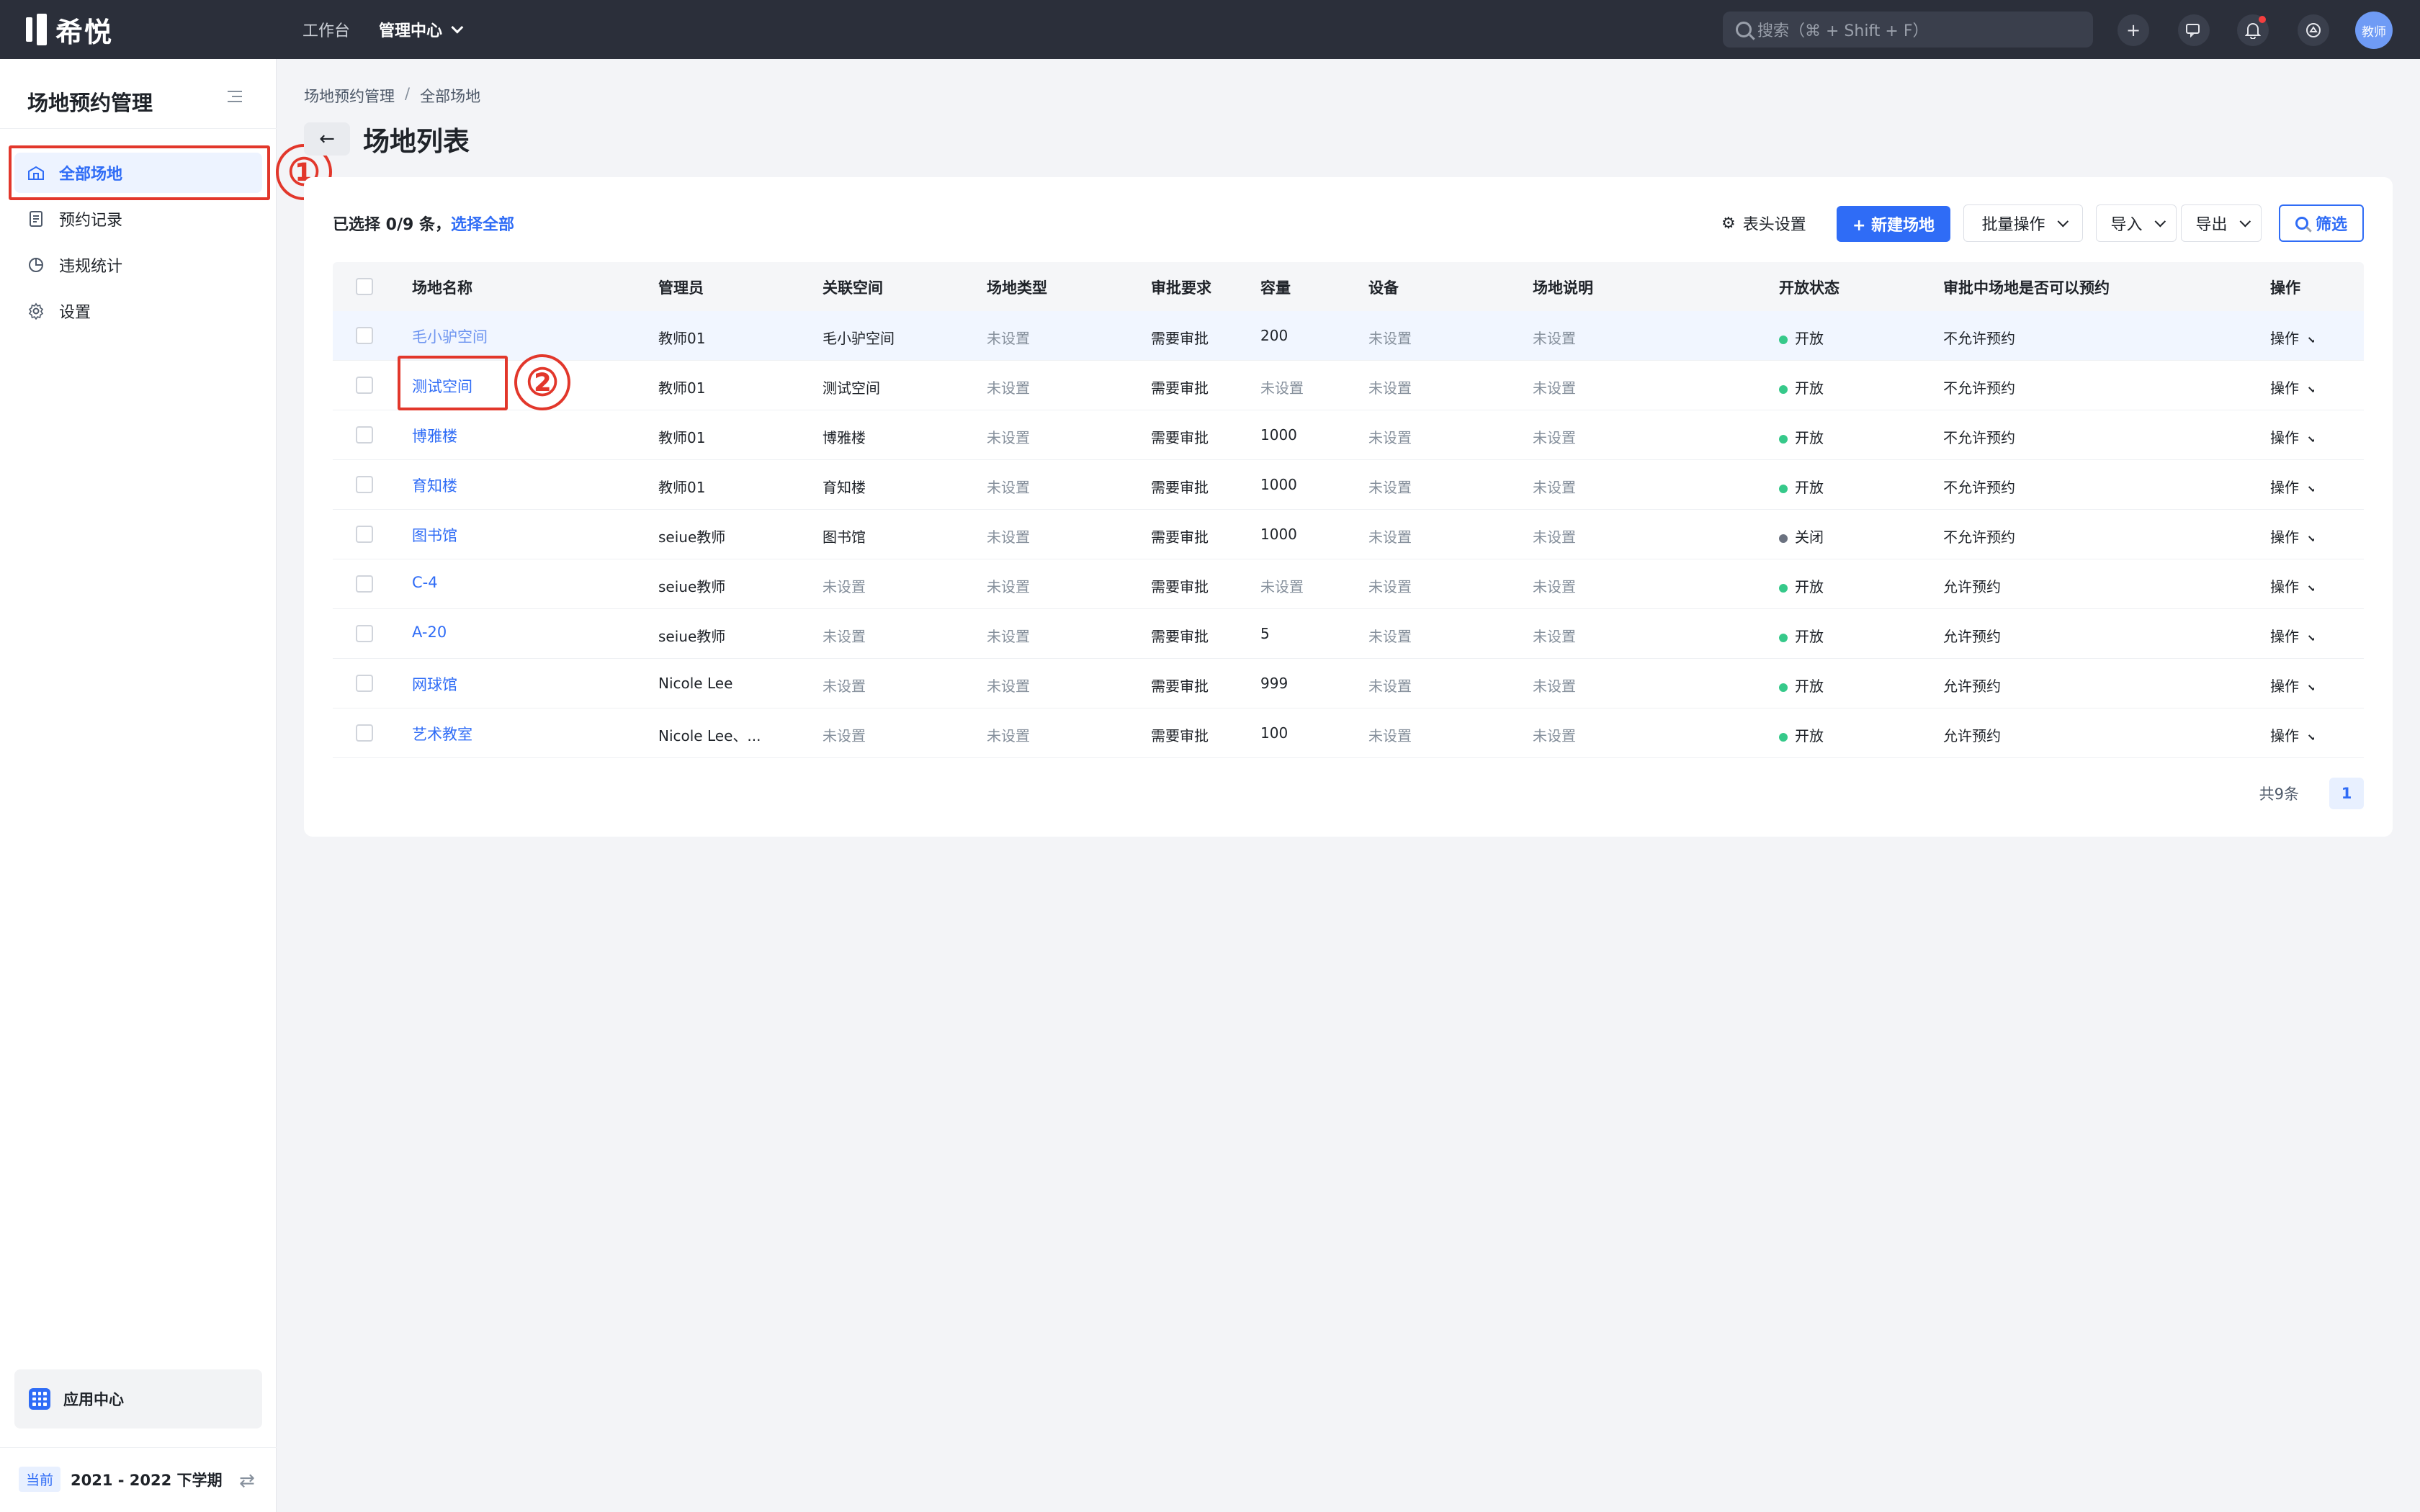 This screenshot has width=2420, height=1512. What do you see at coordinates (327, 139) in the screenshot?
I see `back-button: ←` at bounding box center [327, 139].